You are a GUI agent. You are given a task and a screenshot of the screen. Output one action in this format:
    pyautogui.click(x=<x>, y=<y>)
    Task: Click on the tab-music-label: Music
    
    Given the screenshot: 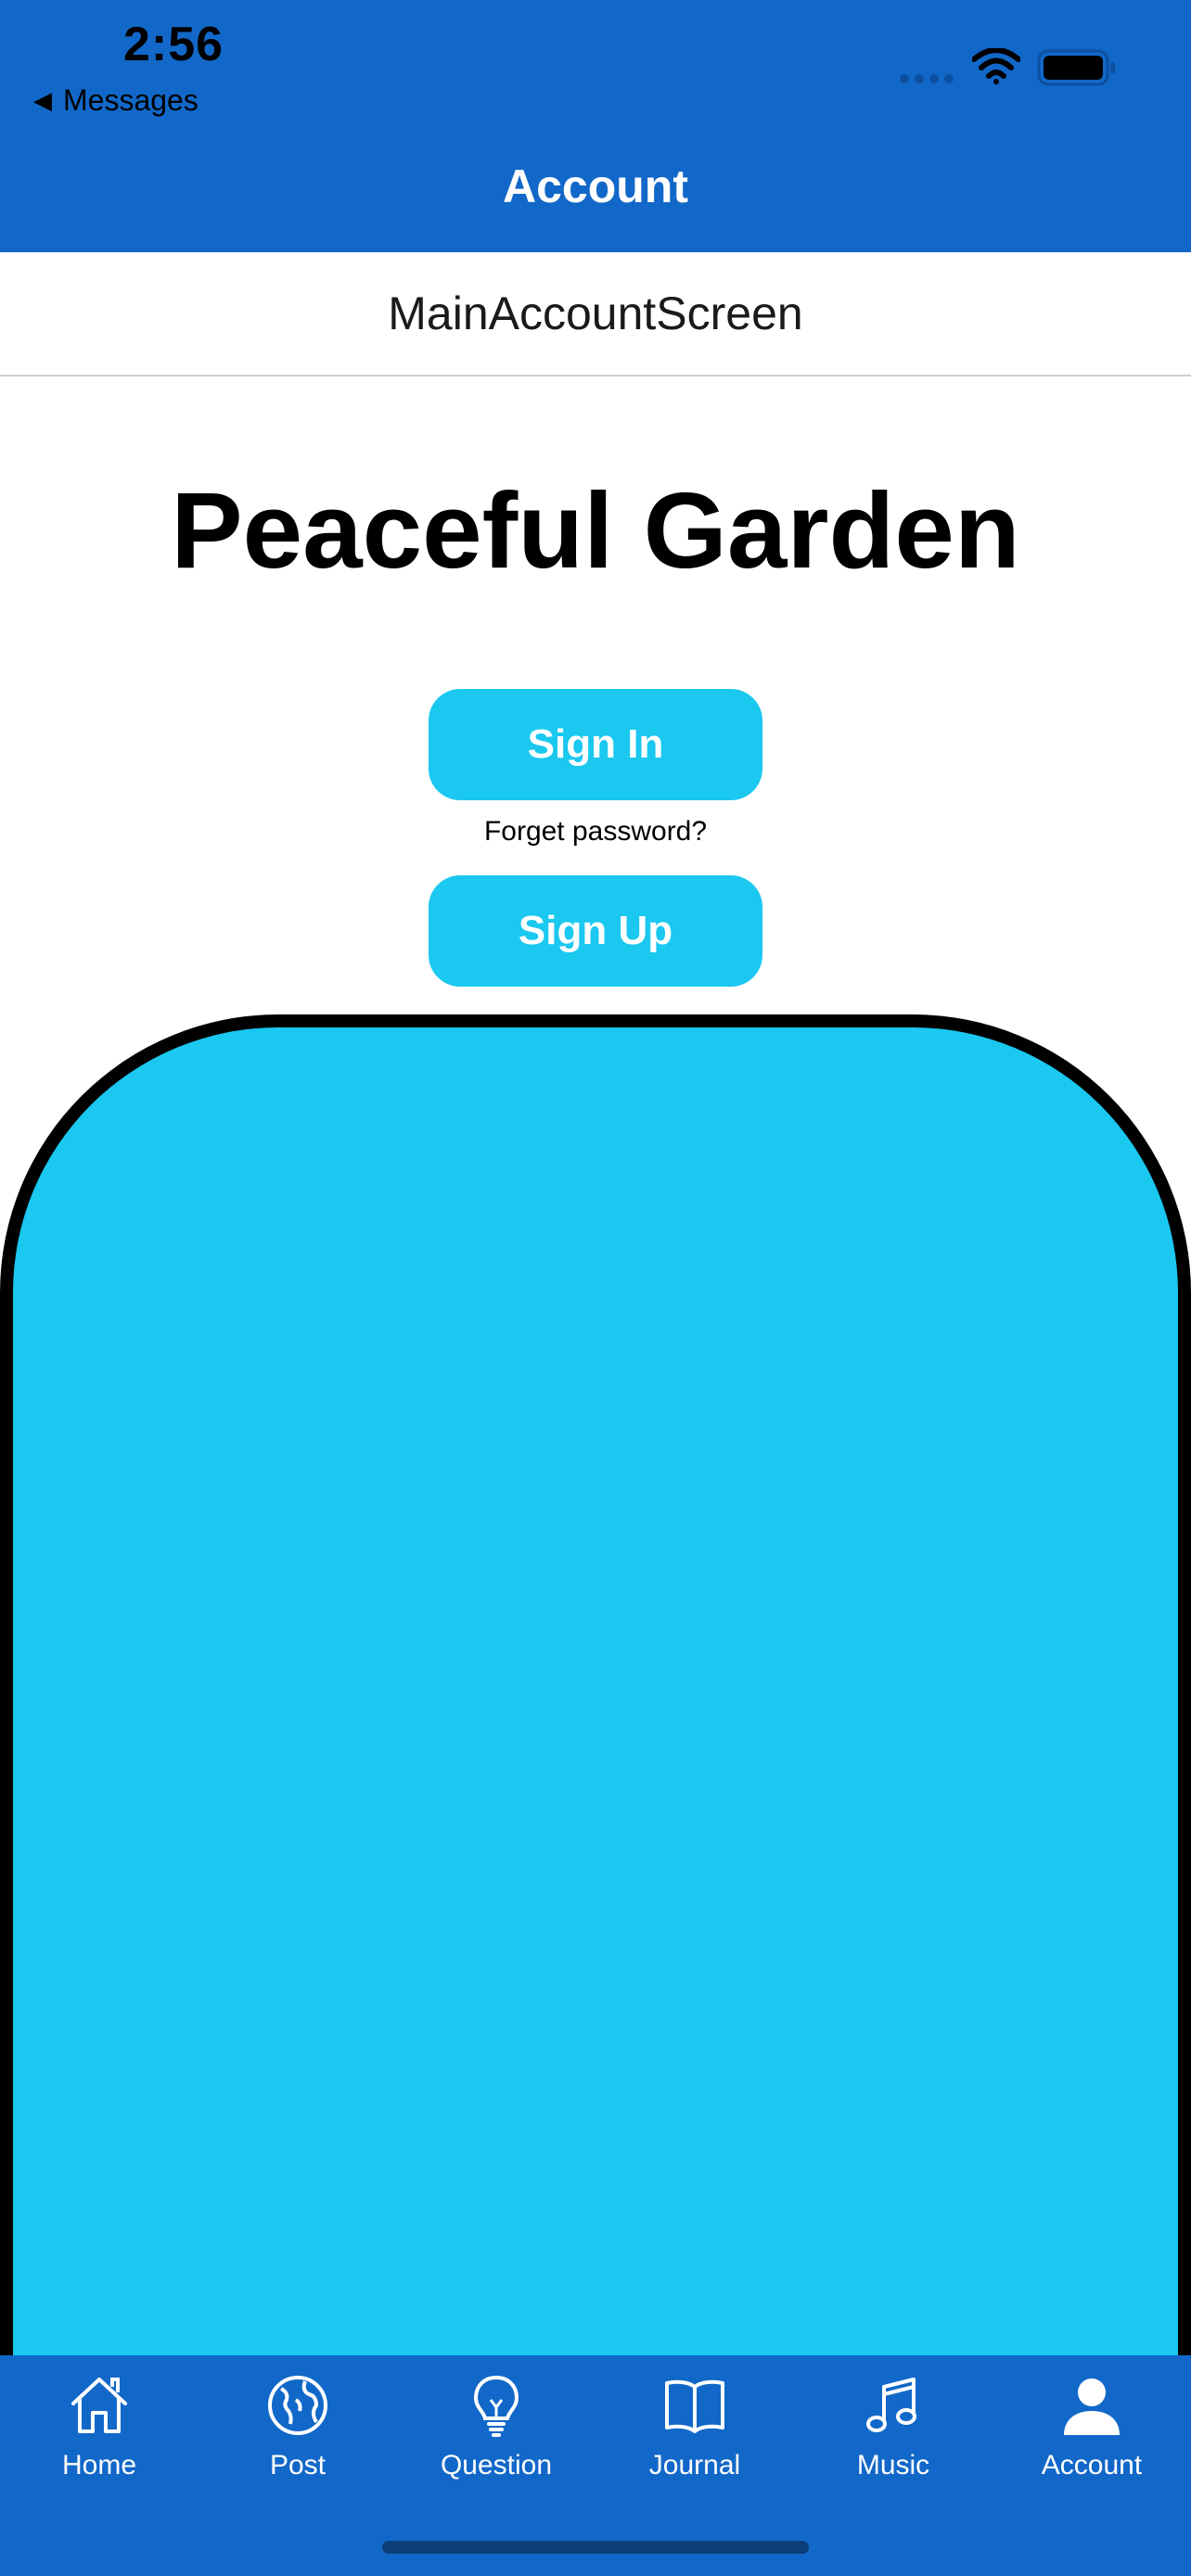 What is the action you would take?
    pyautogui.click(x=893, y=2465)
    